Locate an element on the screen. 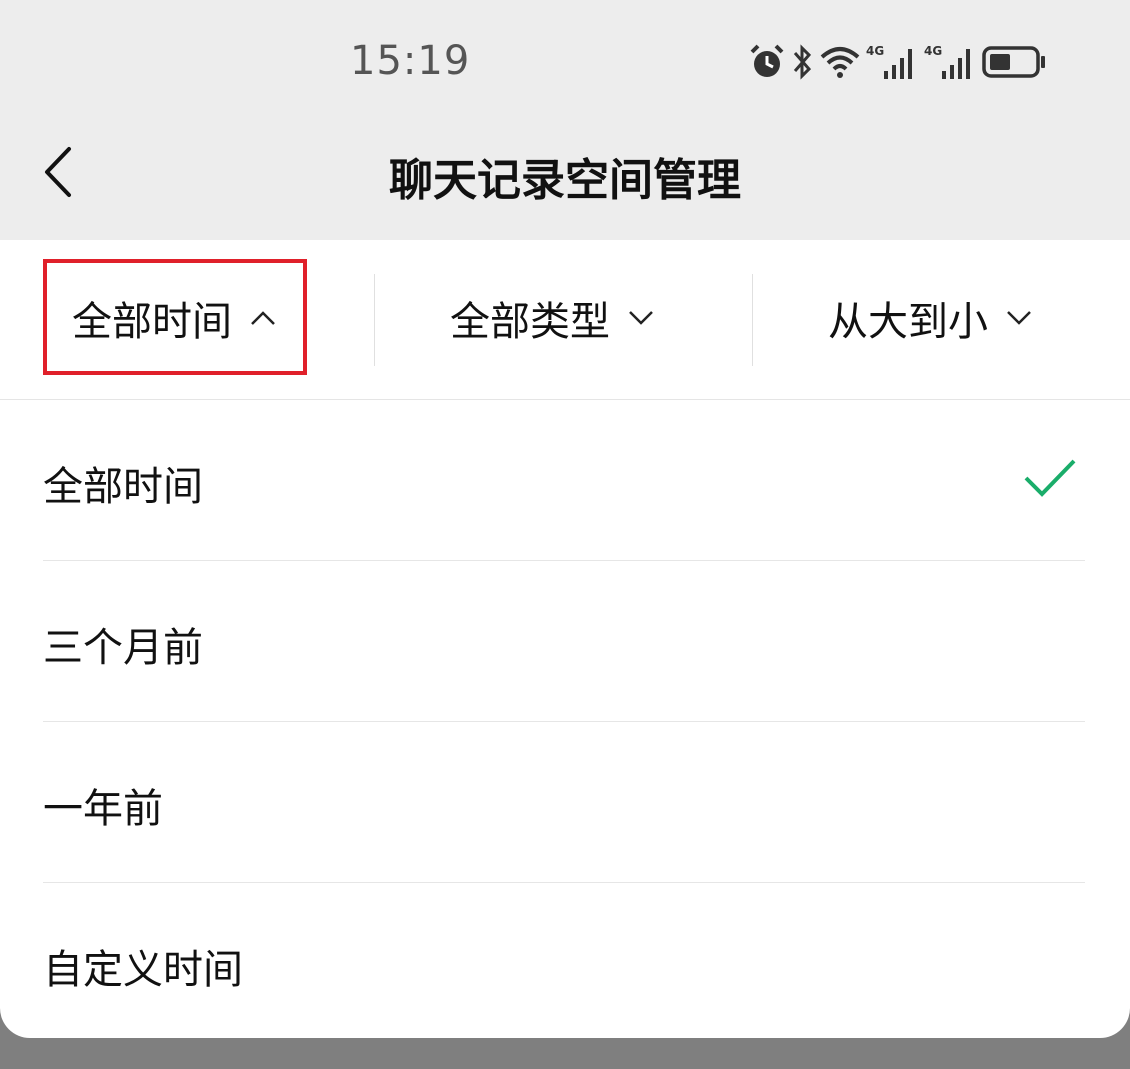  page-title: 聊天记录空间管理 is located at coordinates (565, 180).